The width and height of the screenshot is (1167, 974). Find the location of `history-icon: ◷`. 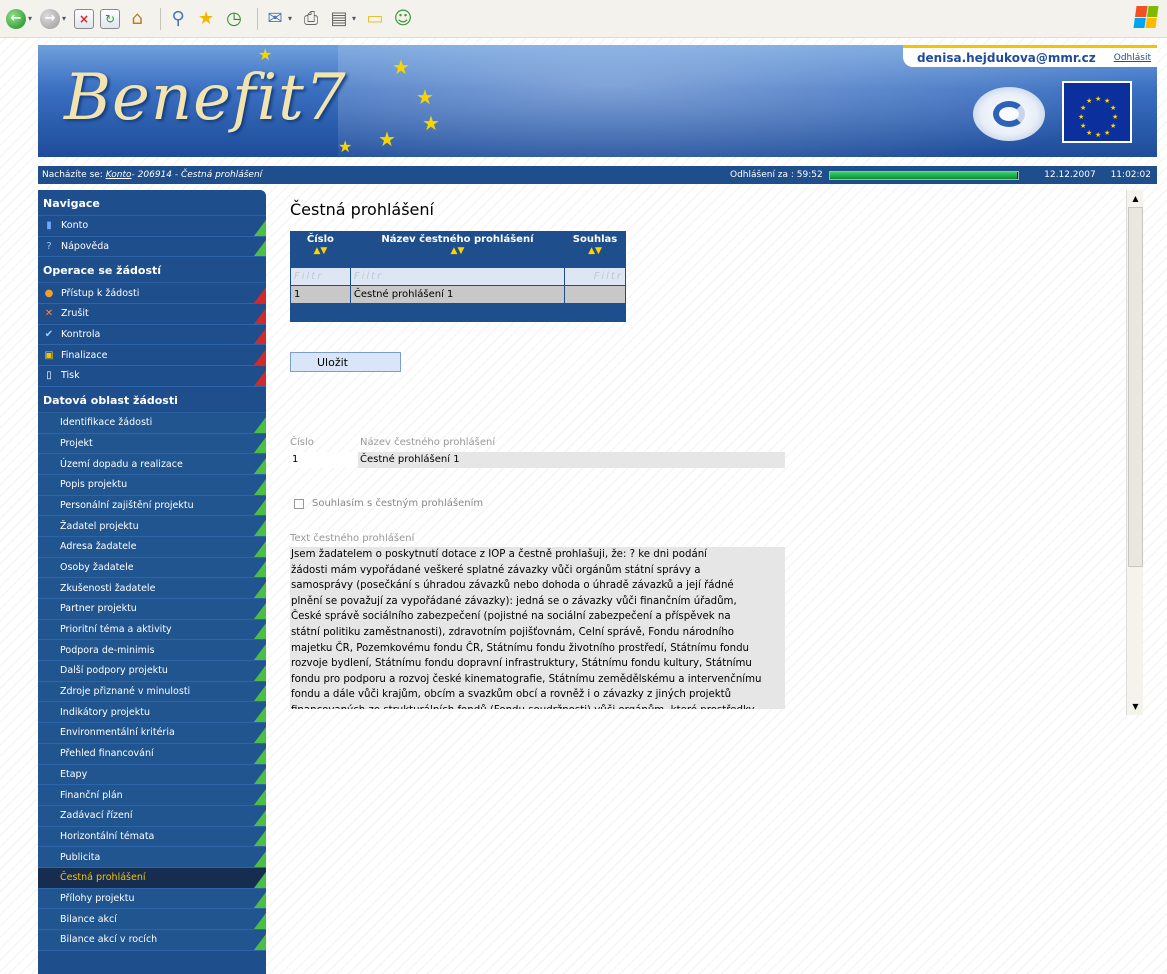

history-icon: ◷ is located at coordinates (234, 19).